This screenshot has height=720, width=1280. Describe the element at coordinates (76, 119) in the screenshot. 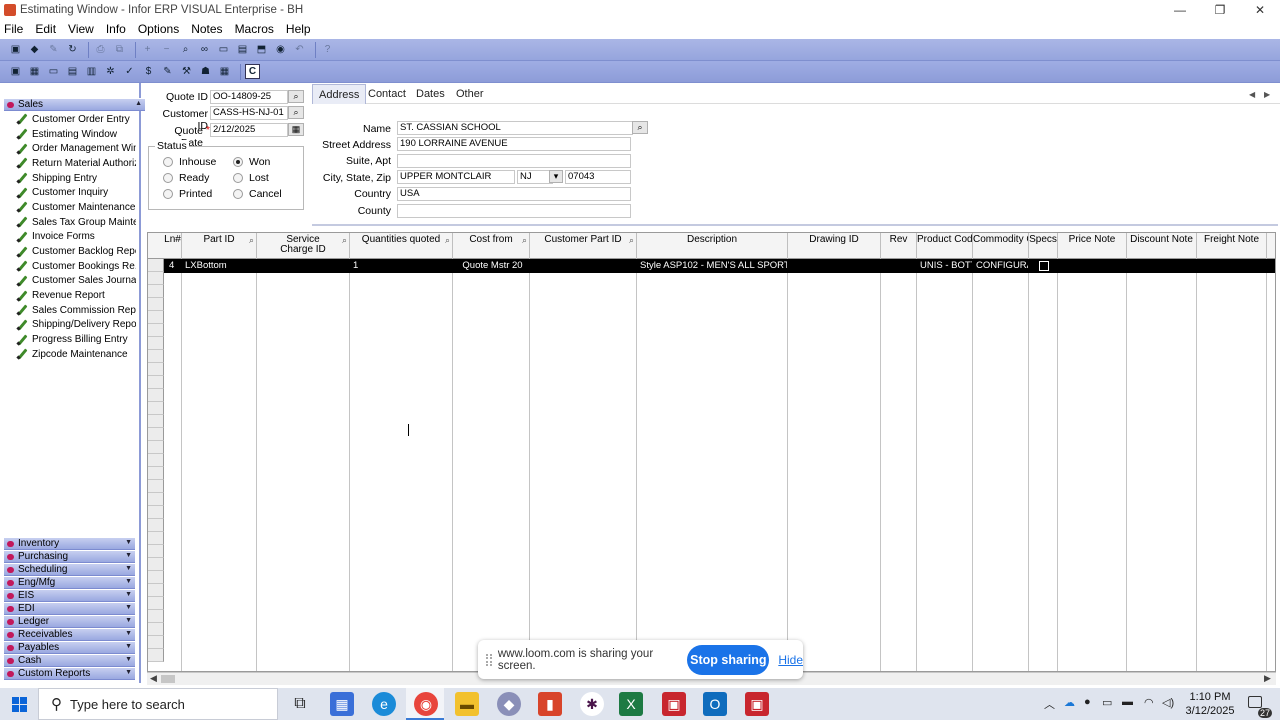

I see `sidebar-item: Customer Order Entry` at that location.